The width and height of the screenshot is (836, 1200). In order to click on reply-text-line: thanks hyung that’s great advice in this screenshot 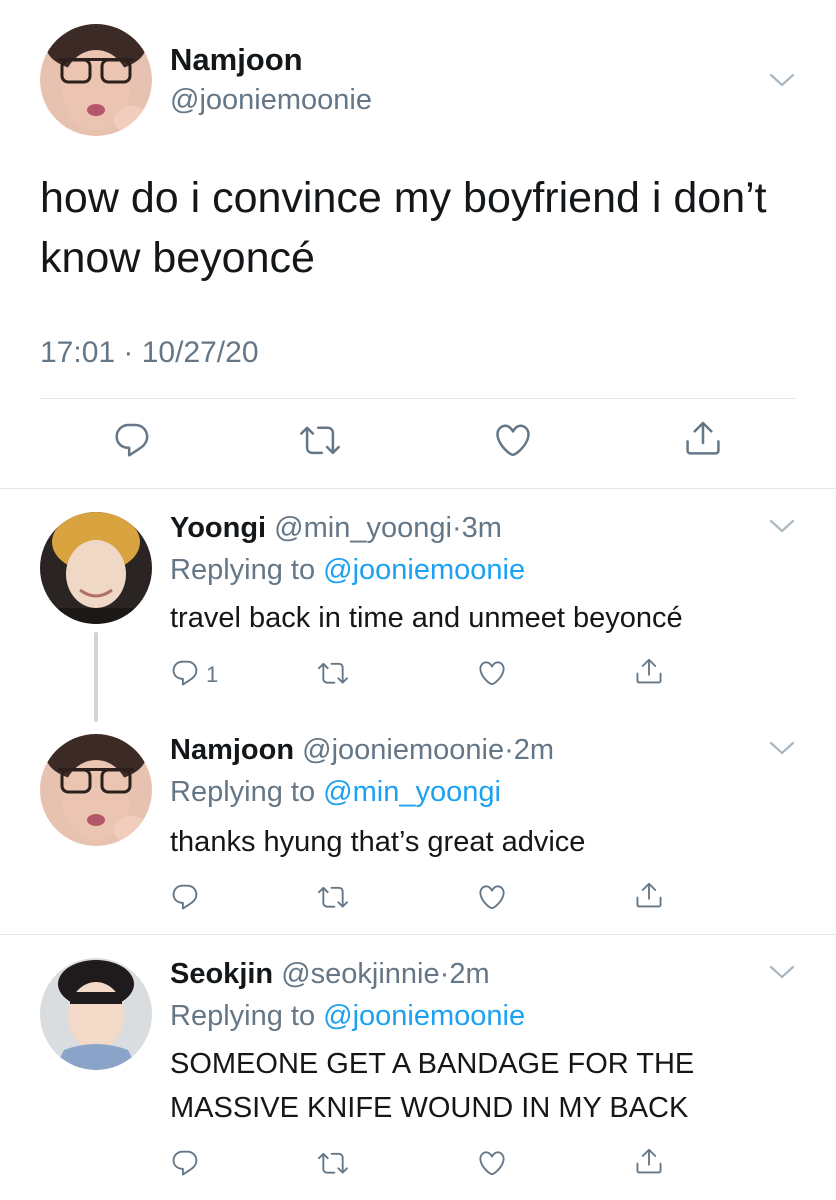, I will do `click(378, 842)`.